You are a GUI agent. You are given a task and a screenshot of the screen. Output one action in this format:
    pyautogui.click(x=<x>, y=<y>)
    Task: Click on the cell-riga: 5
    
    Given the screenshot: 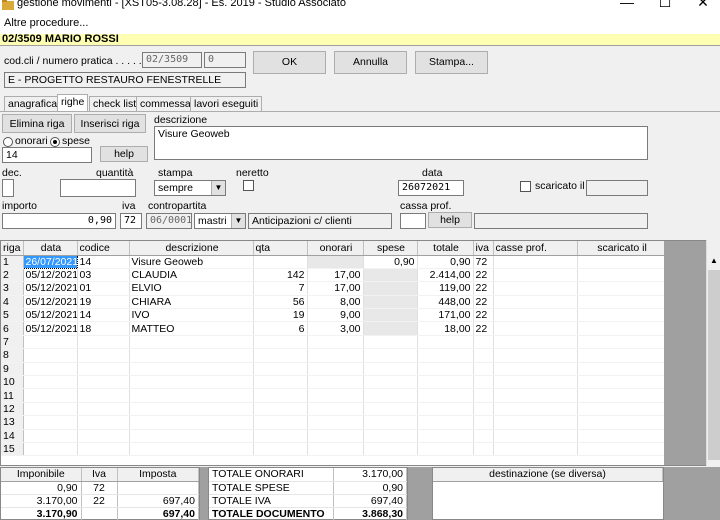 What is the action you would take?
    pyautogui.click(x=12, y=315)
    